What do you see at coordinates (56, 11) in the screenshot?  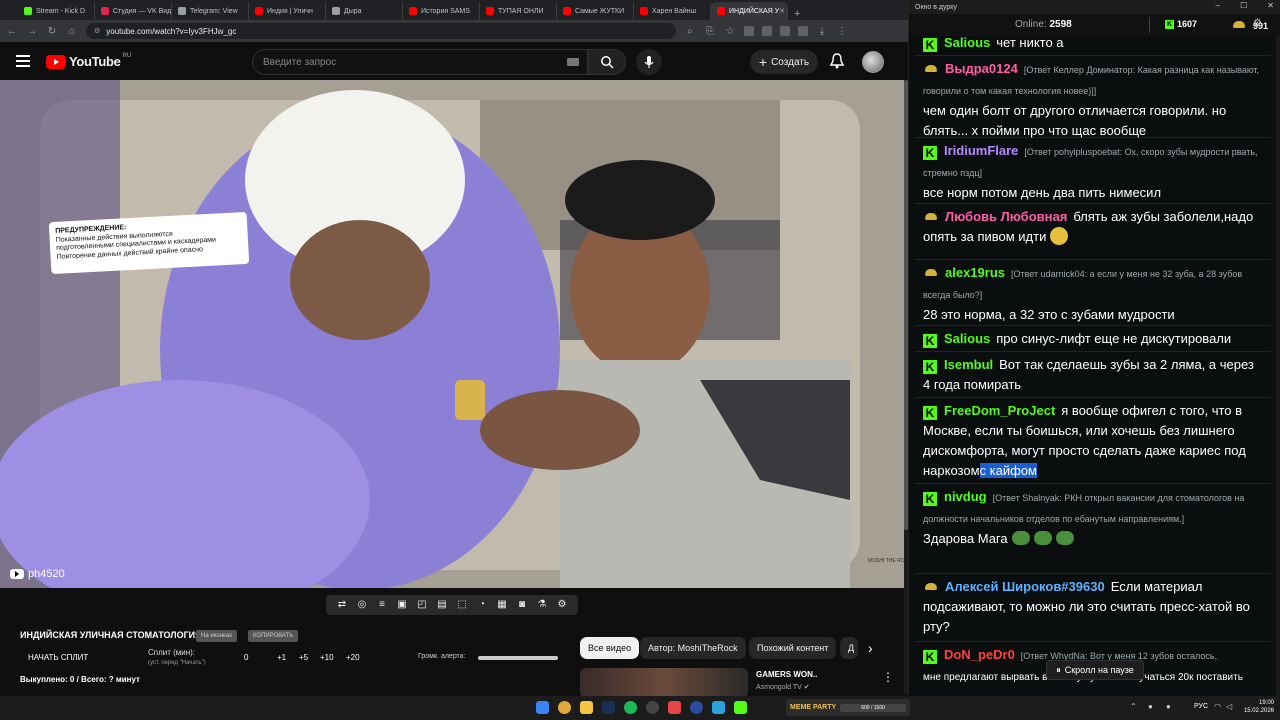 I see `browser-tab: Stream - Kick D` at bounding box center [56, 11].